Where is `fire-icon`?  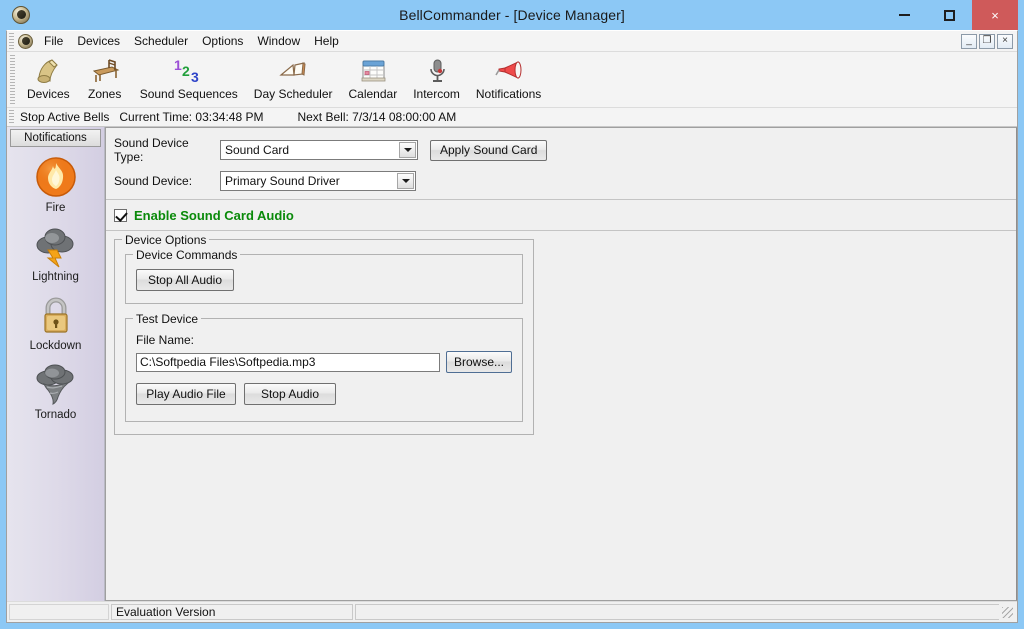 fire-icon is located at coordinates (56, 177).